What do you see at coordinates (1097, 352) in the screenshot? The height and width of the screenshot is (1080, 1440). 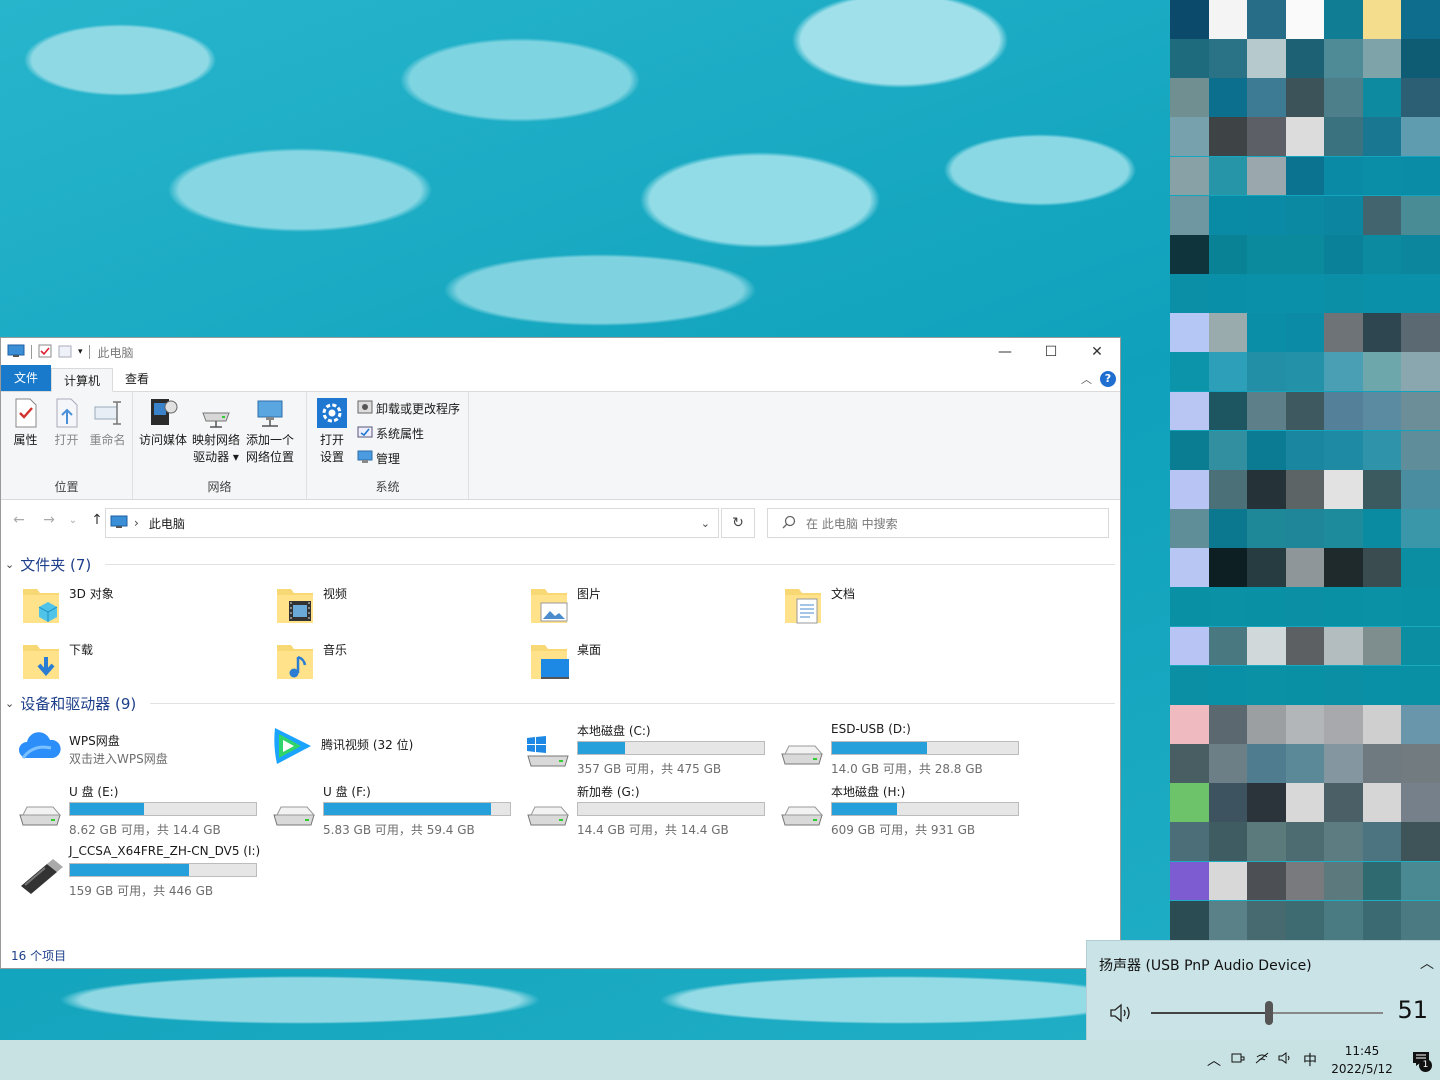 I see `close-button: ✕` at bounding box center [1097, 352].